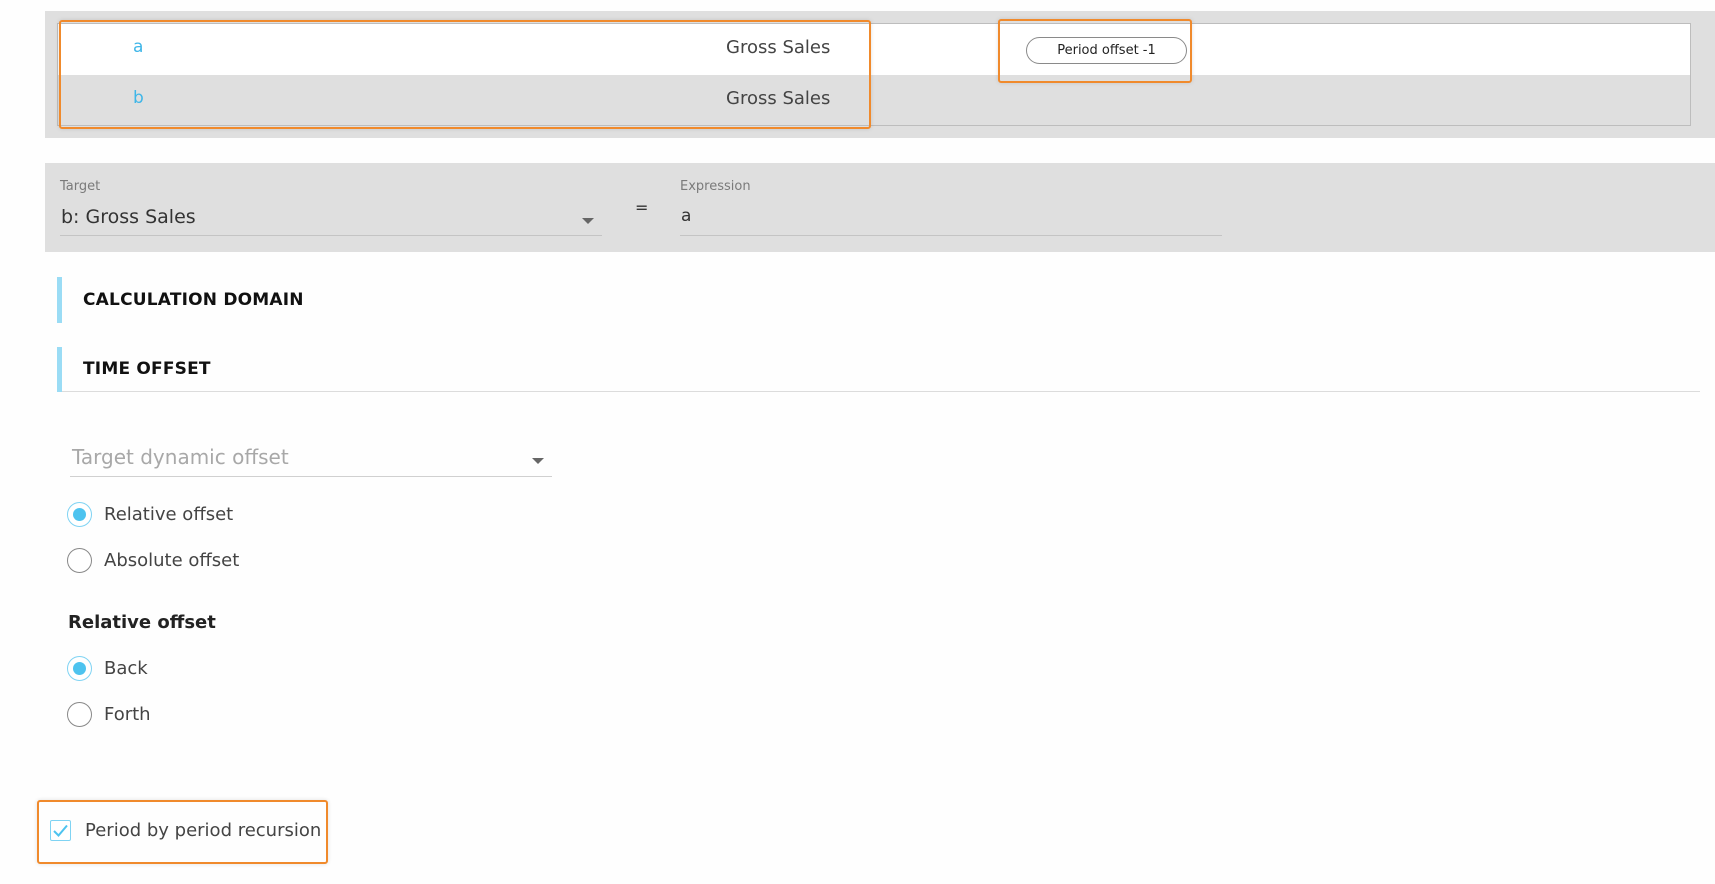  Describe the element at coordinates (126, 668) in the screenshot. I see `radio-label: Back` at that location.